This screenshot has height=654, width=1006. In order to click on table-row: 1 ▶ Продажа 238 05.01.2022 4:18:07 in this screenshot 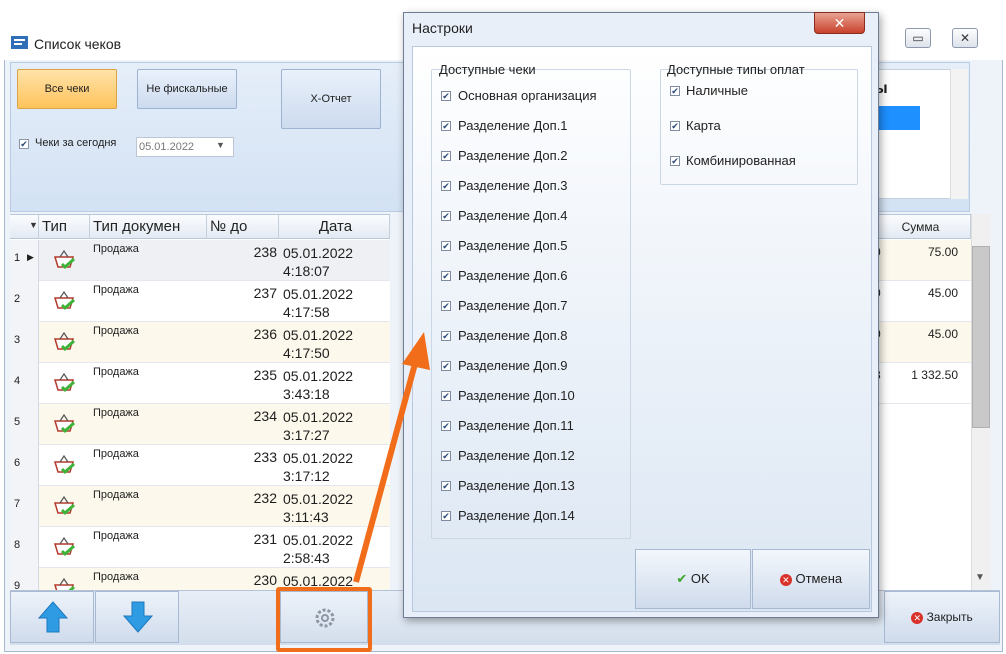, I will do `click(200, 260)`.